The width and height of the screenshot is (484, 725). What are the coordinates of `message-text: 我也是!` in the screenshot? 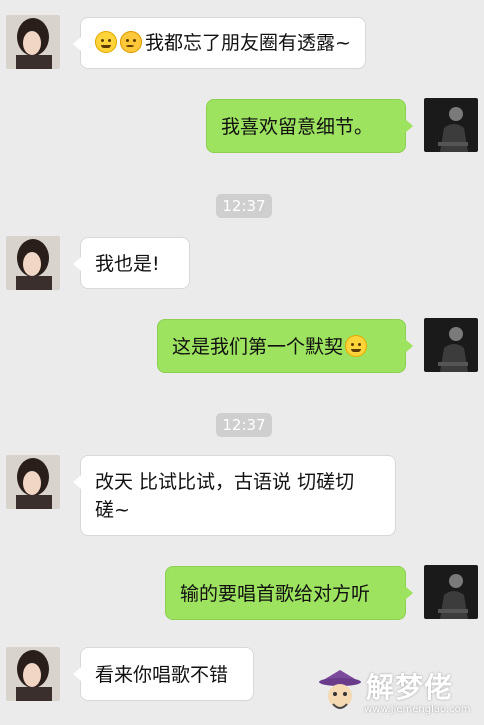 It's located at (127, 264).